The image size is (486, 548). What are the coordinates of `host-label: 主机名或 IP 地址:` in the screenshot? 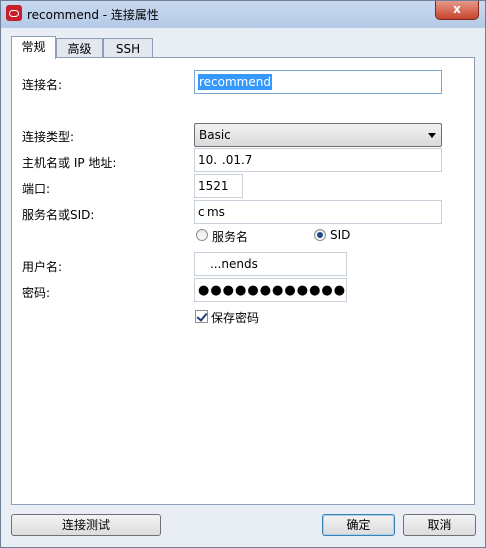 It's located at (69, 163).